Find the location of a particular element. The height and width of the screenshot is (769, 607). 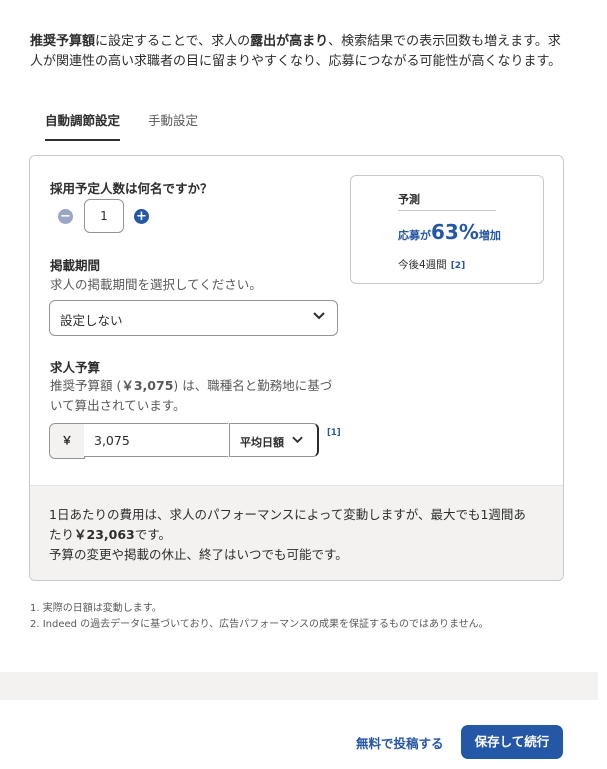

tab-manual: 手動設定 is located at coordinates (173, 124).